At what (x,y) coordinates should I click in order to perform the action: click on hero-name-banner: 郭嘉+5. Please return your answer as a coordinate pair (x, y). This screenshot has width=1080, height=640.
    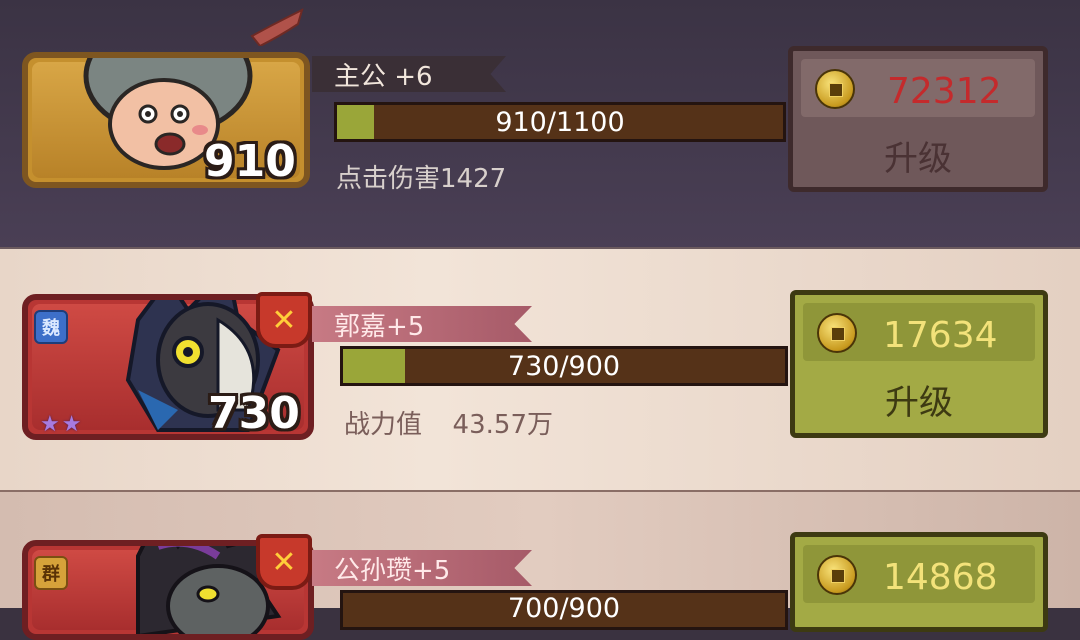
    Looking at the image, I should click on (422, 324).